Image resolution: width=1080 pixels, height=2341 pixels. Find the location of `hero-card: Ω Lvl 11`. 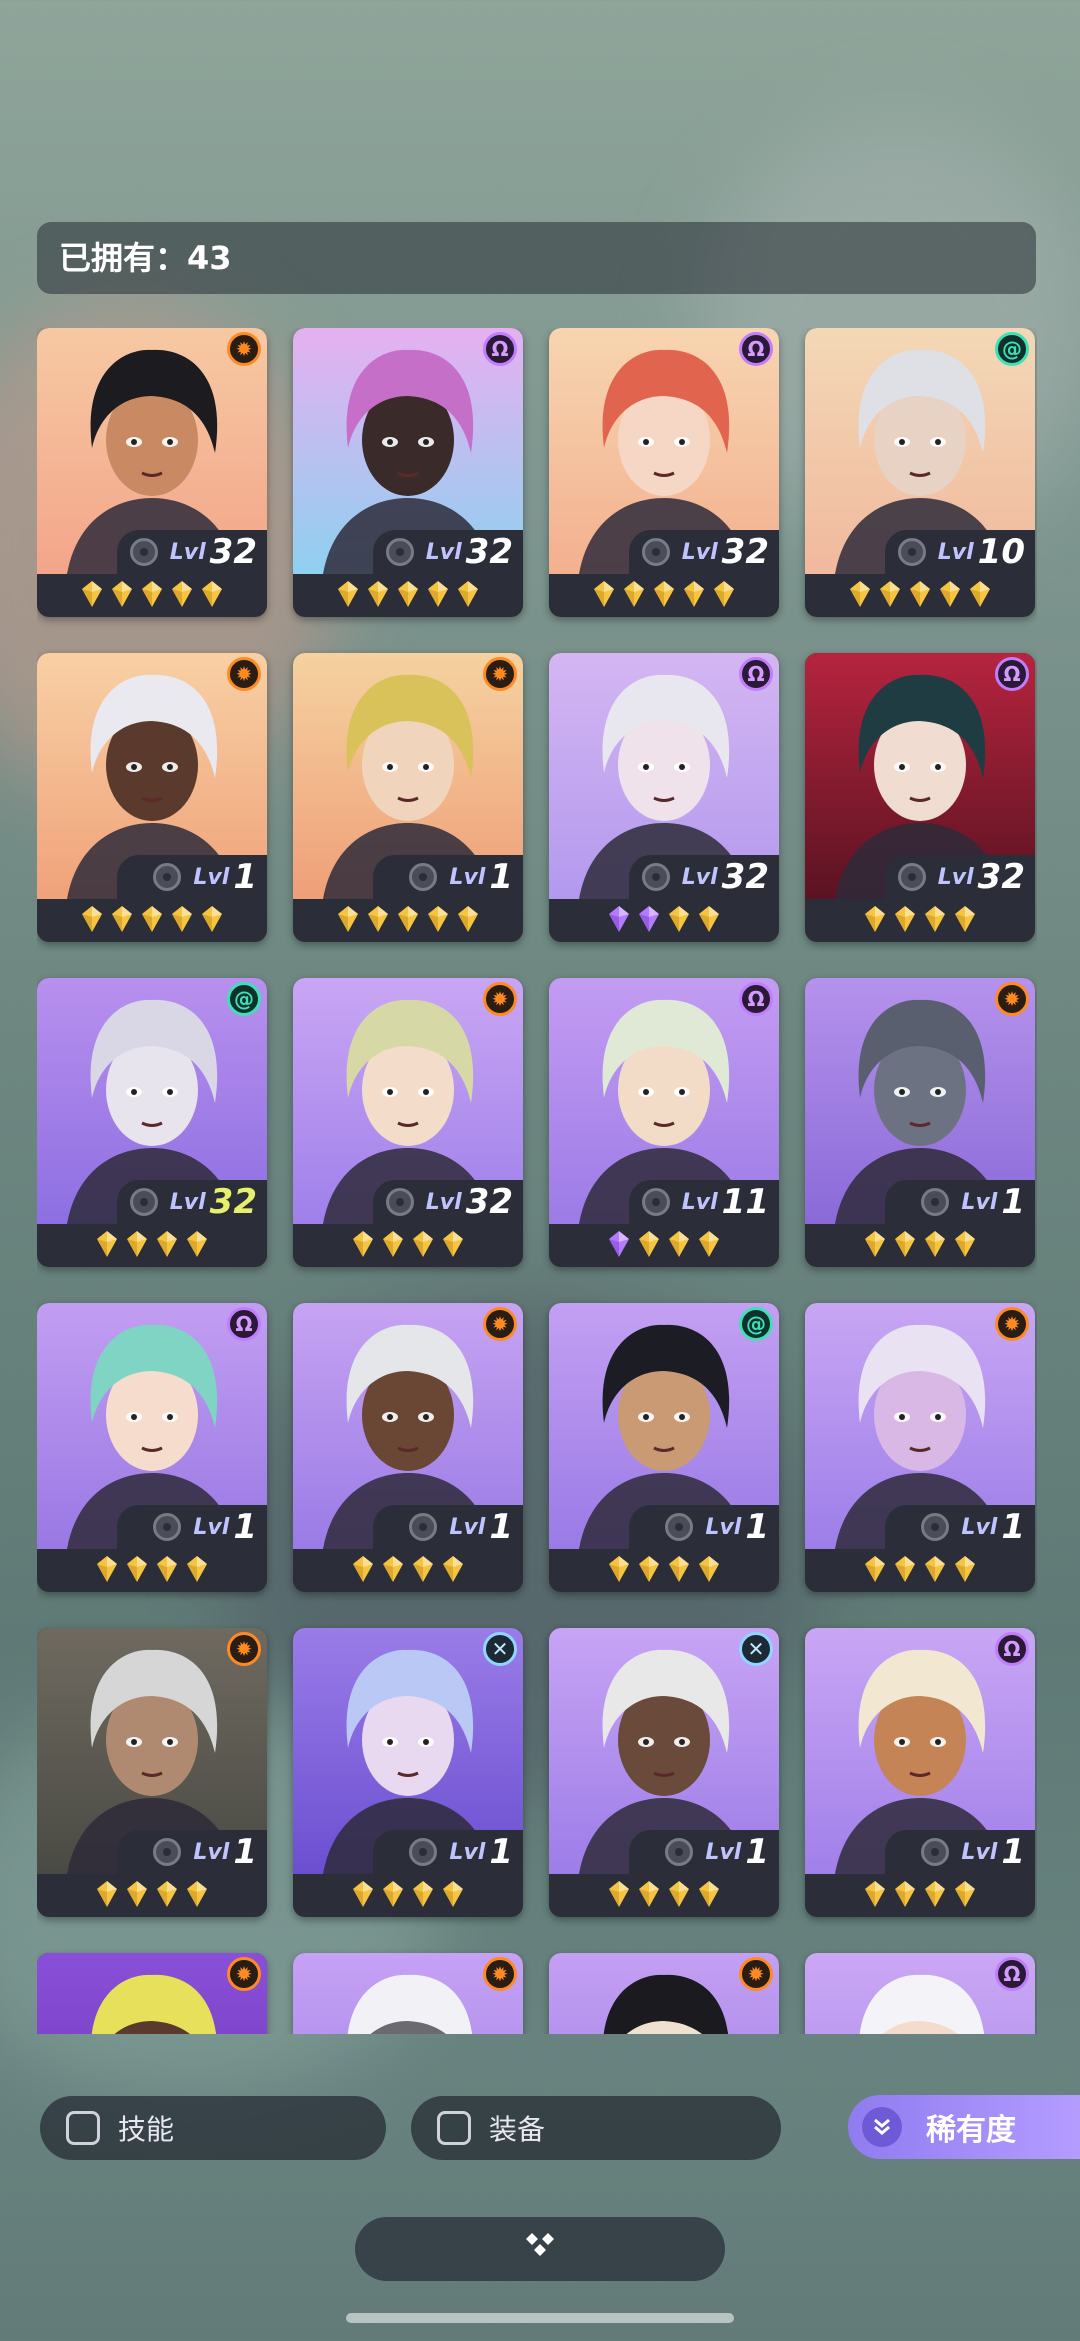

hero-card: Ω Lvl 11 is located at coordinates (664, 1122).